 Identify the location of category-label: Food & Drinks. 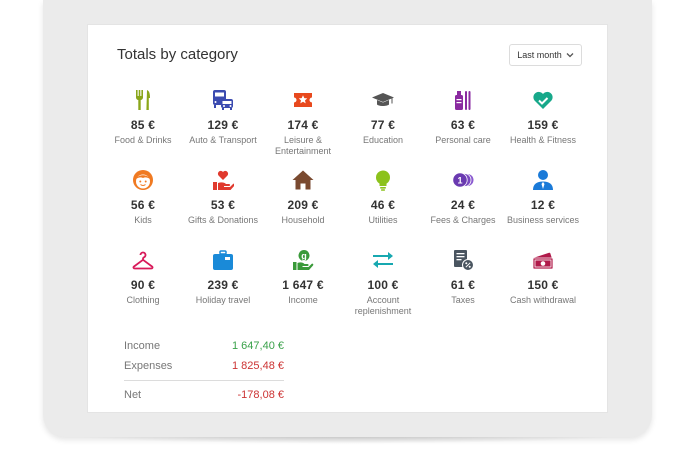
(143, 140).